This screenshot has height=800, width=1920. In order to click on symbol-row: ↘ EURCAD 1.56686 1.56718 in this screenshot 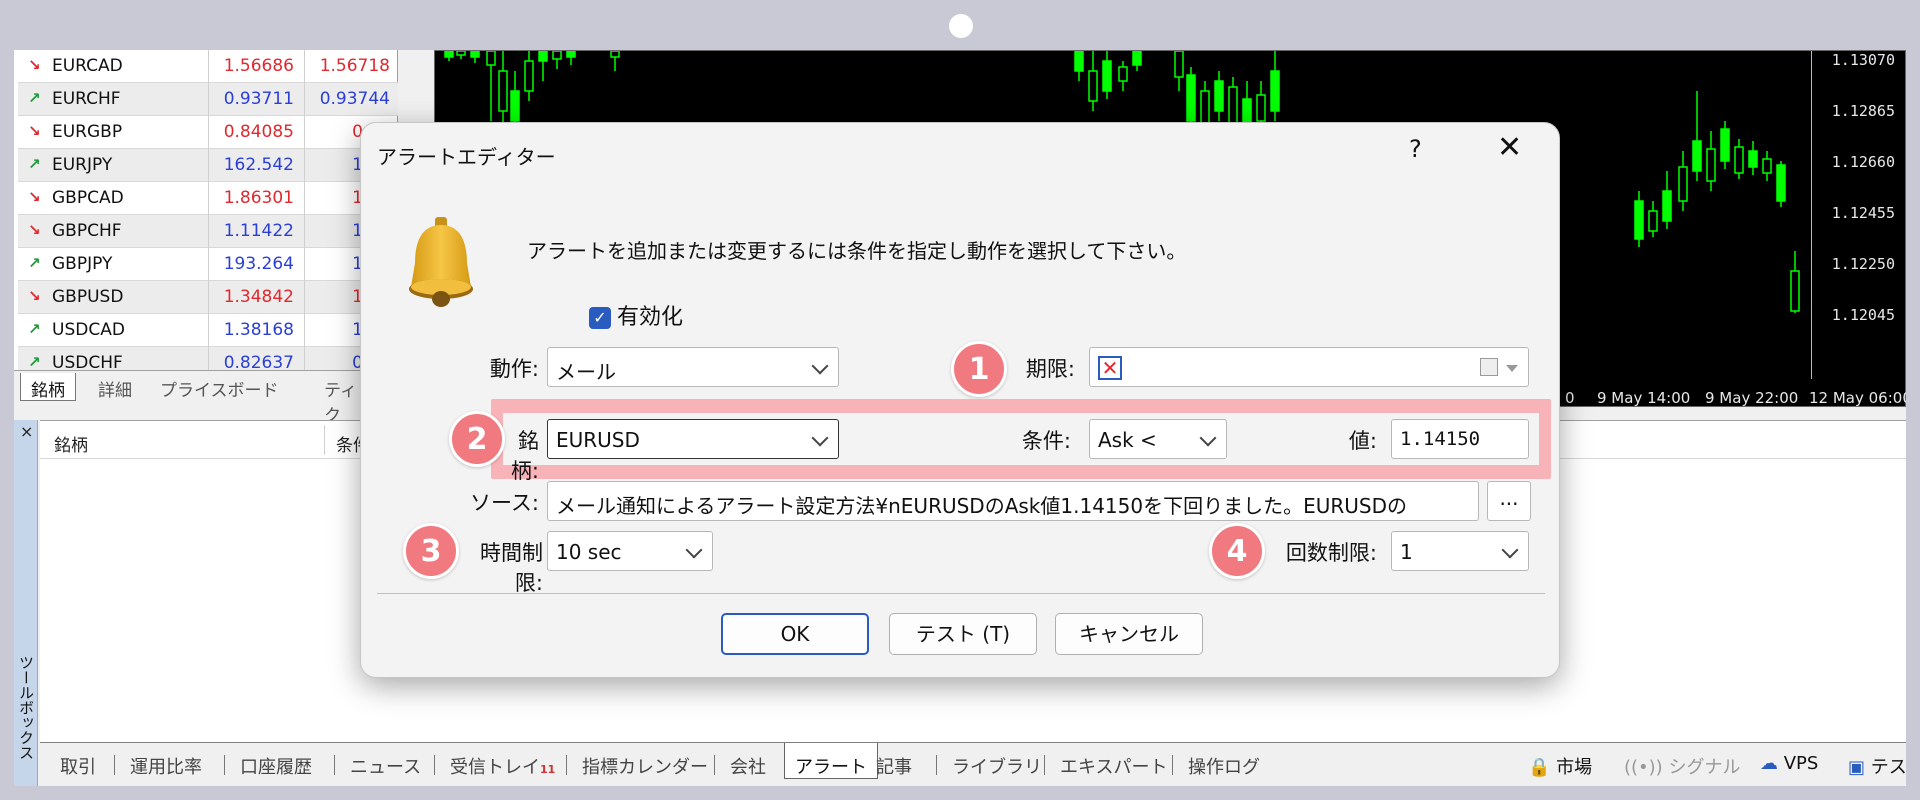, I will do `click(208, 66)`.